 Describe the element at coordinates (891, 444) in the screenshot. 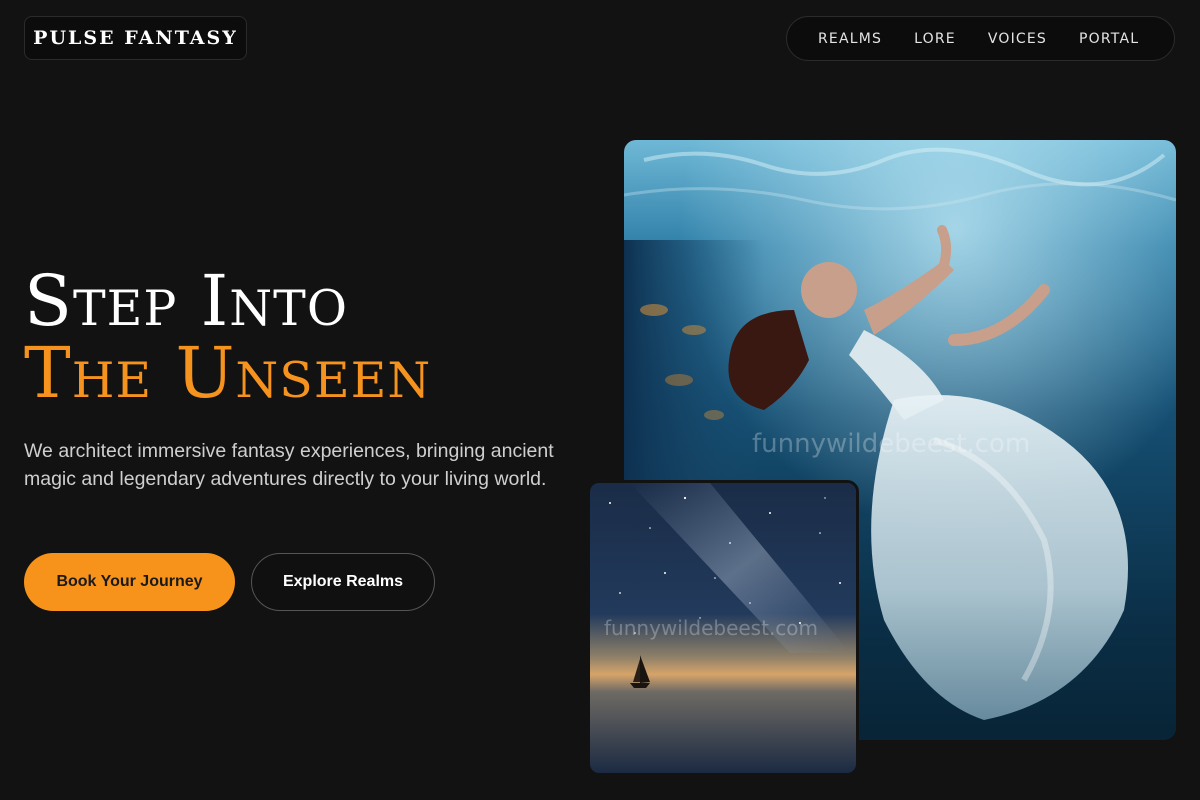

I see `main-image-watermark: funnywildebeest.com` at that location.